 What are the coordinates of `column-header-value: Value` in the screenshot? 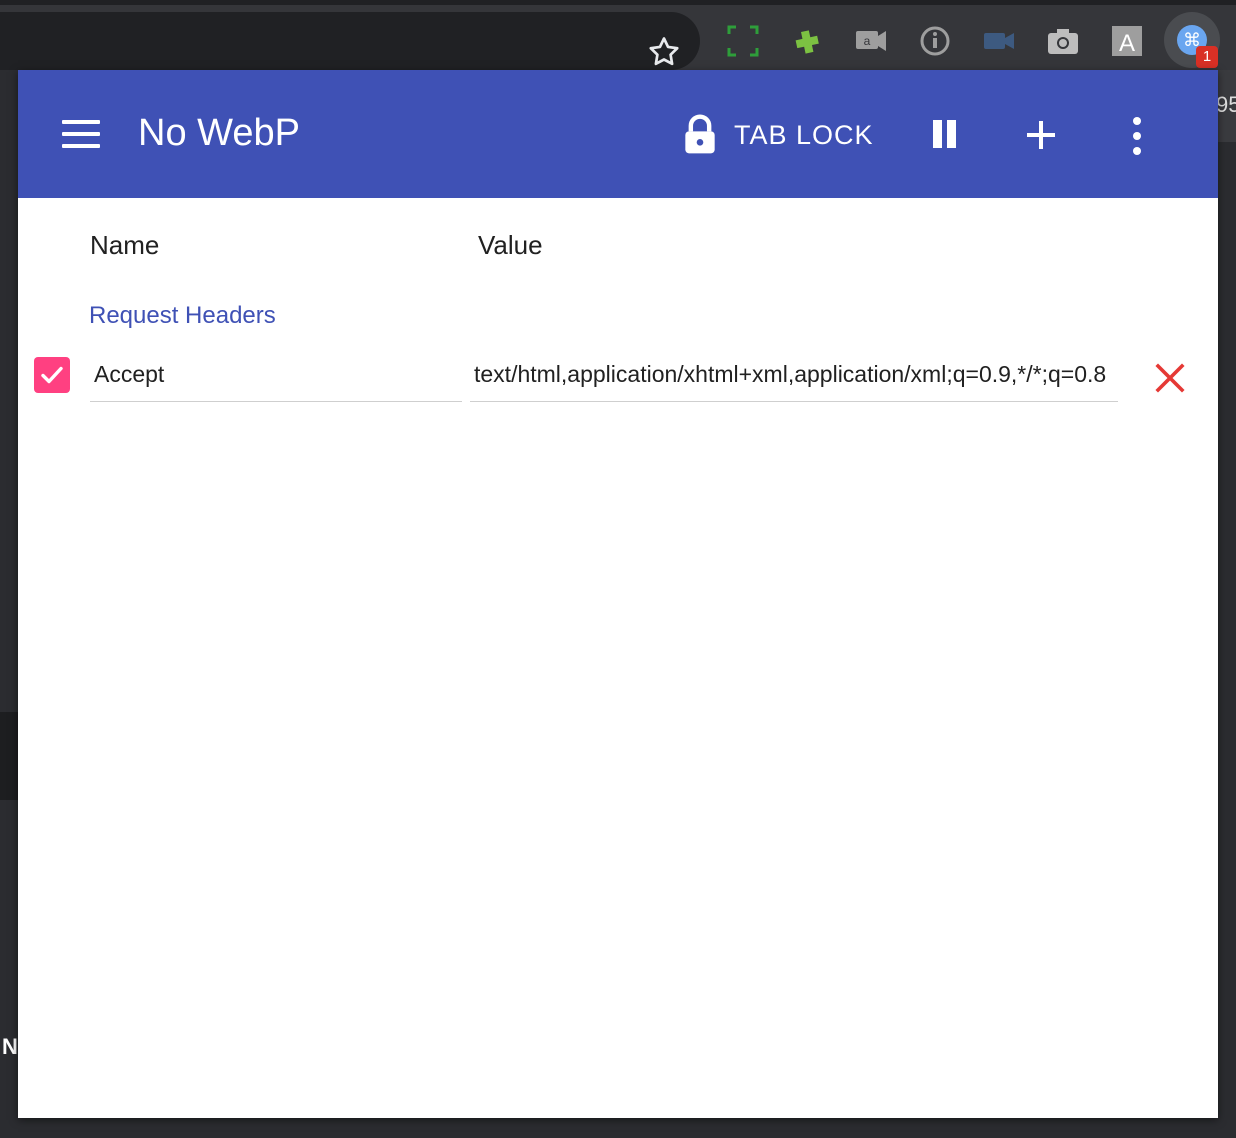 It's located at (510, 245).